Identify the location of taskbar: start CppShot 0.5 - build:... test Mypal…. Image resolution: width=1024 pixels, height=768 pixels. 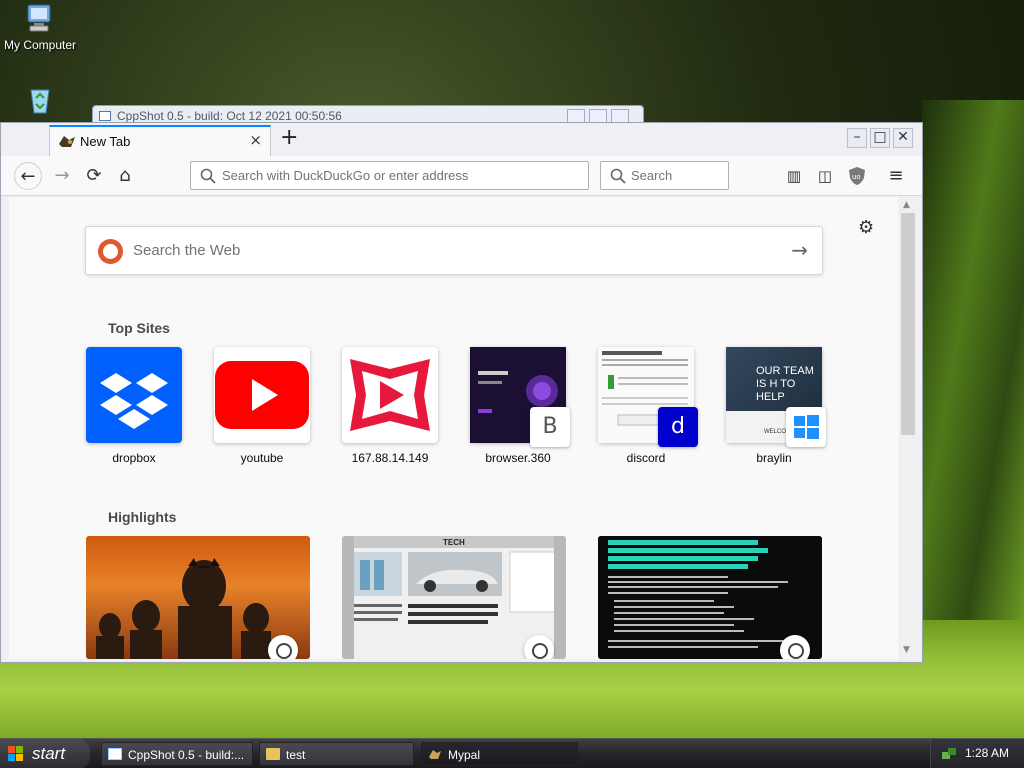
(512, 753).